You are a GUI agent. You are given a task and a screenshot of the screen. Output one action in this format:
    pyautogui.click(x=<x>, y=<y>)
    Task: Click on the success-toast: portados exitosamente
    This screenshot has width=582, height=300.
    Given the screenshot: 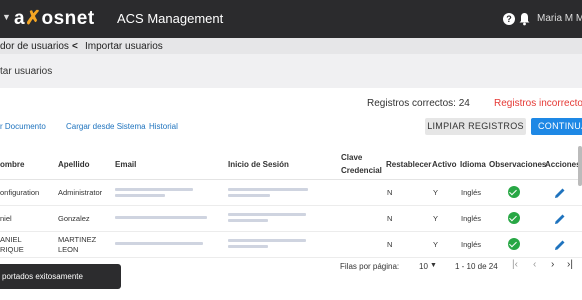 What is the action you would take?
    pyautogui.click(x=60, y=276)
    